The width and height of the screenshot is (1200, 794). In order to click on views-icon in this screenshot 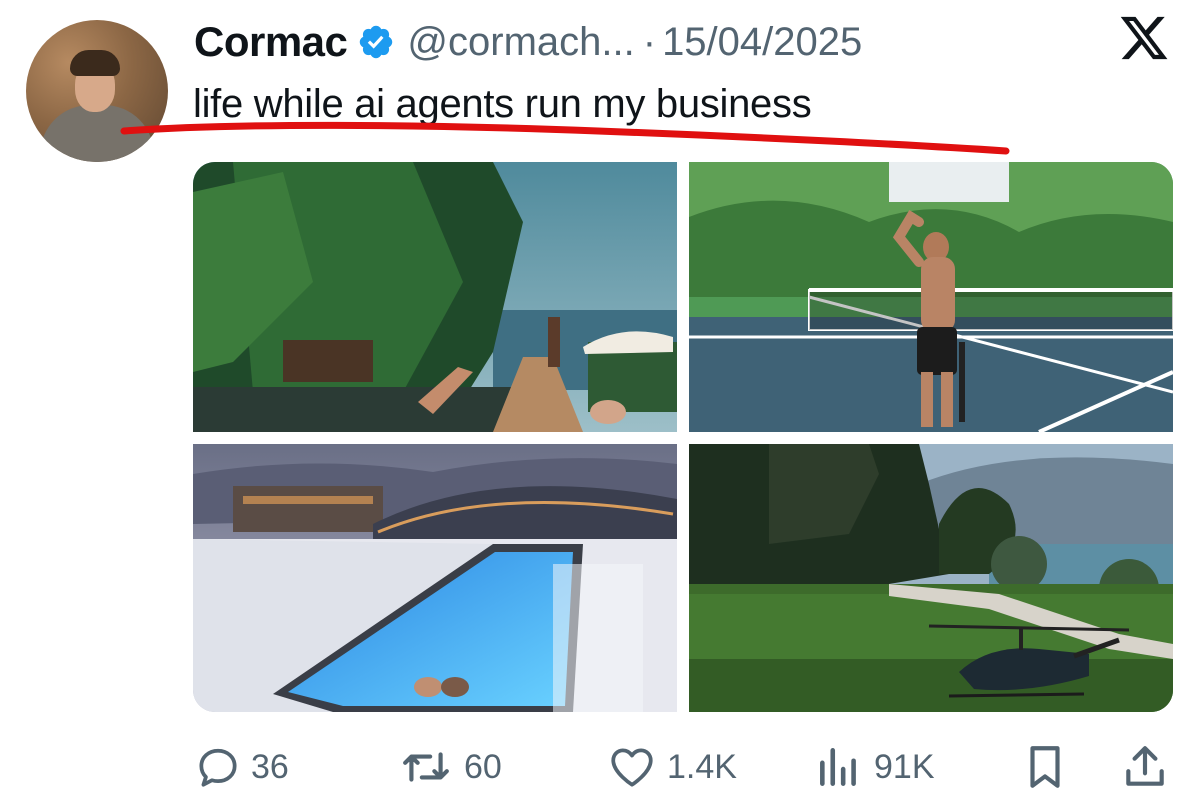, I will do `click(838, 767)`.